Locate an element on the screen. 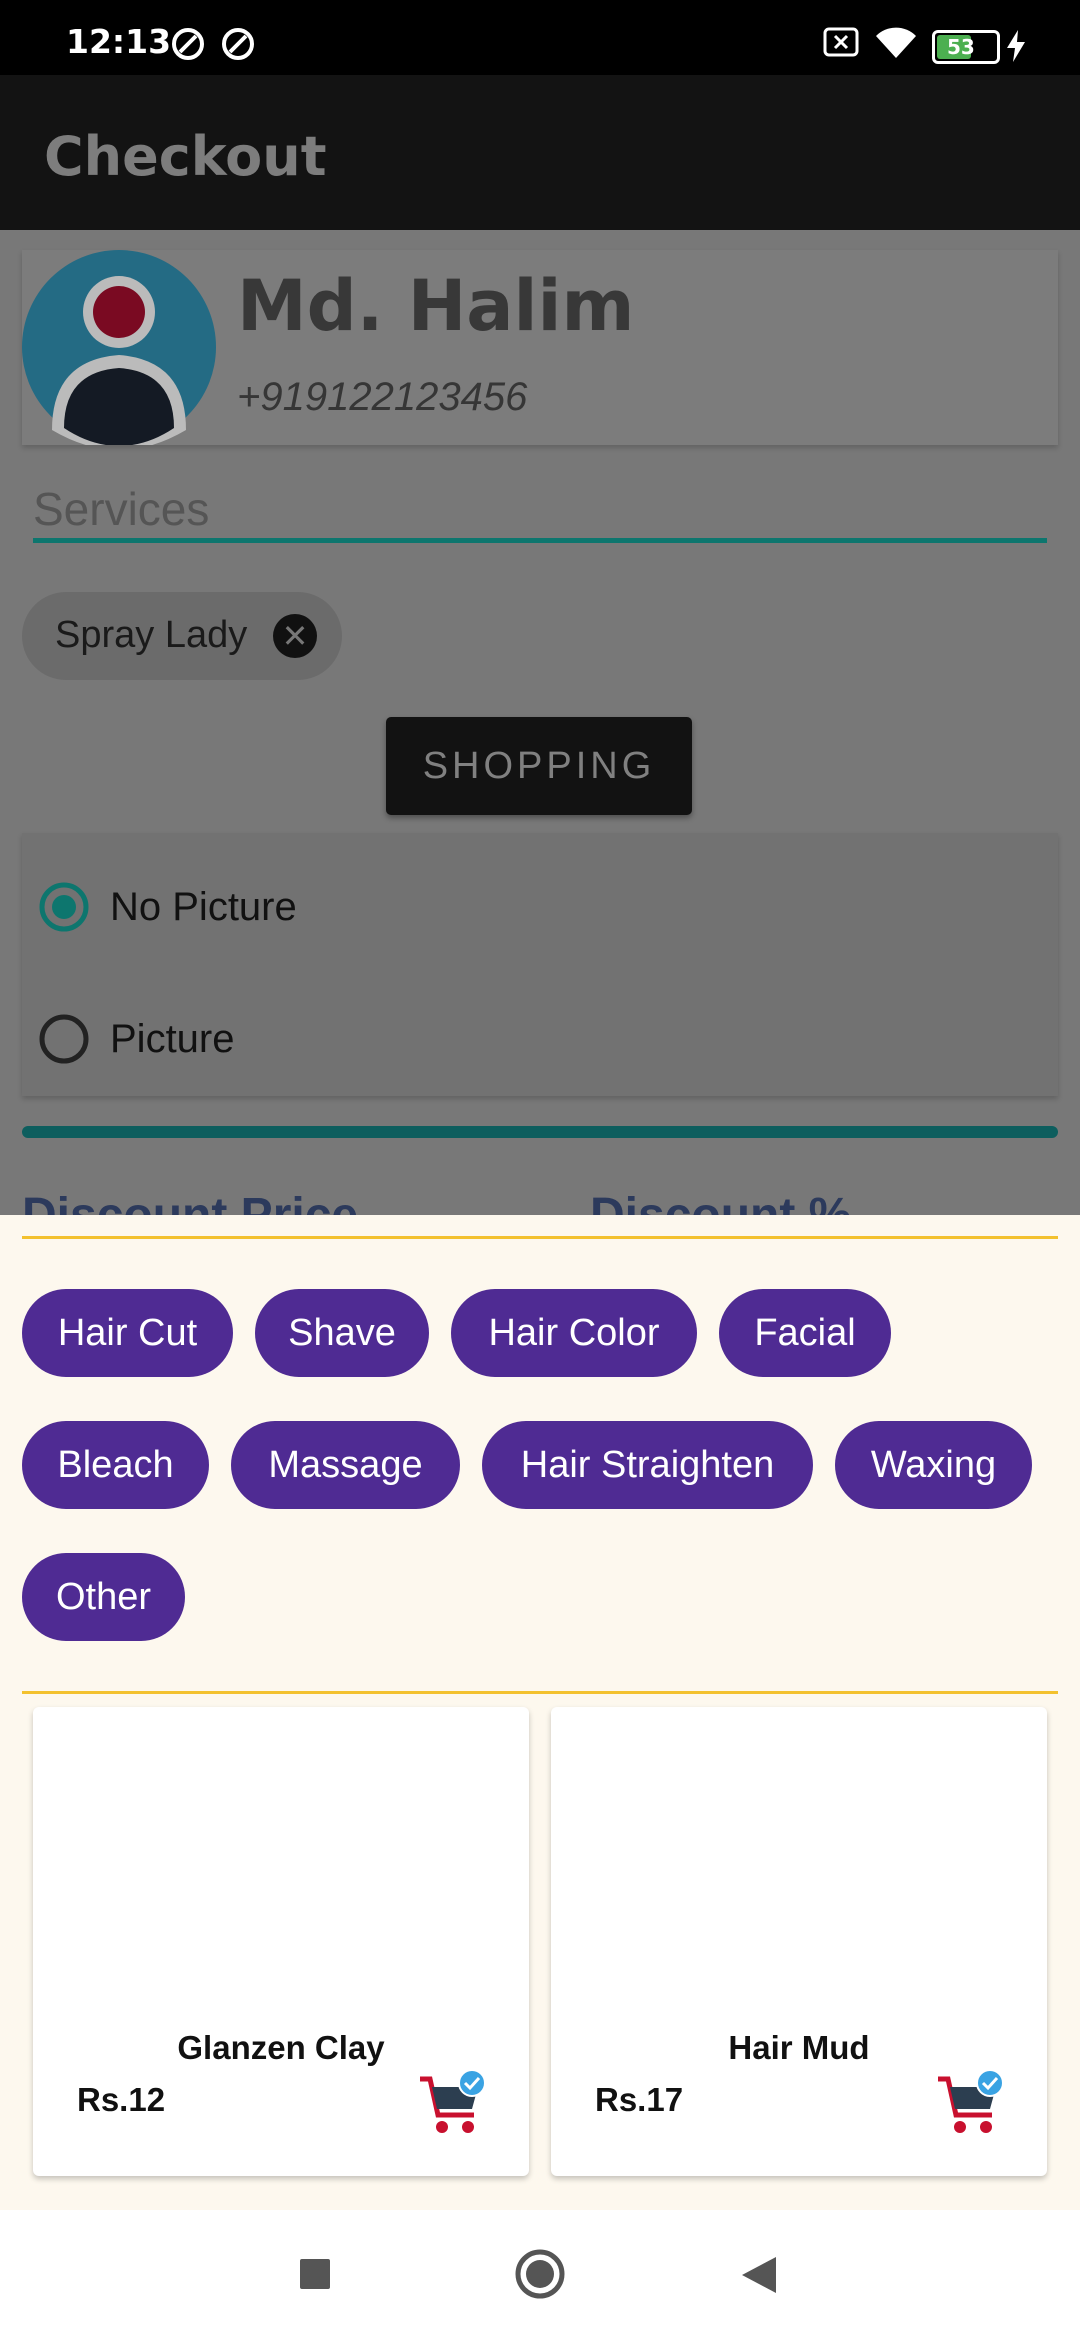 Image resolution: width=1080 pixels, height=2340 pixels. product-name: Hair Mud is located at coordinates (799, 2047).